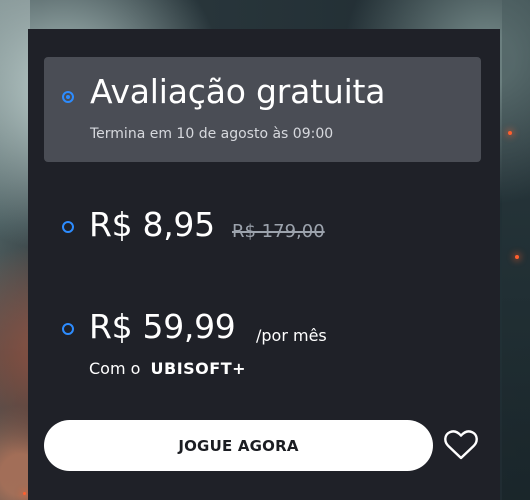 The height and width of the screenshot is (500, 530). What do you see at coordinates (152, 224) in the screenshot?
I see `purchase-price: R$ 8,95` at bounding box center [152, 224].